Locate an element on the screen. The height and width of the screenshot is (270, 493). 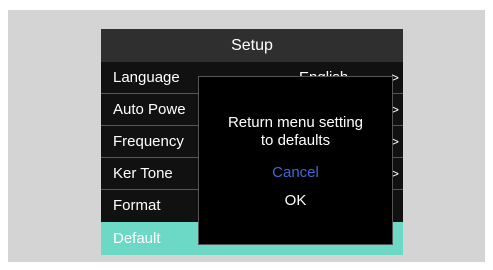
dialog-message-line1: Return menu setting is located at coordinates (295, 122).